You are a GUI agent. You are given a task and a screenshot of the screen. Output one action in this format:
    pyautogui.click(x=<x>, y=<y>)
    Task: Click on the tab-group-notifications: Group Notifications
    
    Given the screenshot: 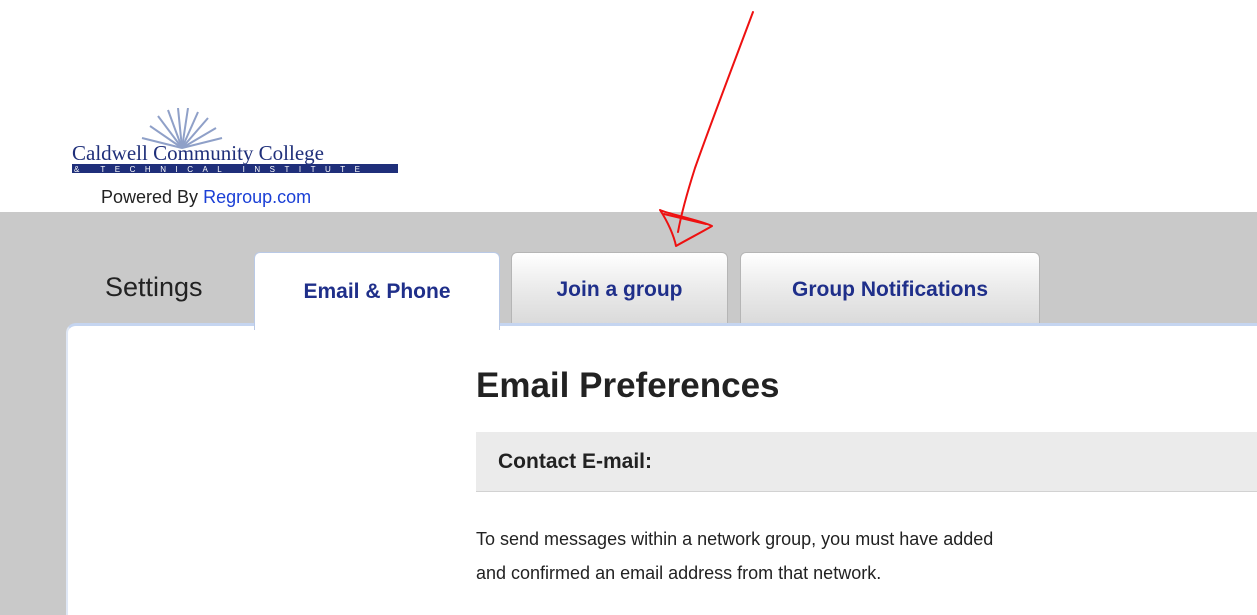 What is the action you would take?
    pyautogui.click(x=890, y=289)
    